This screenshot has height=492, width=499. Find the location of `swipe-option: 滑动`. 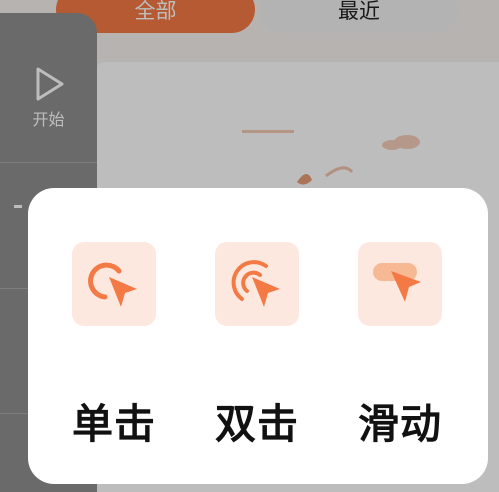

swipe-option: 滑动 is located at coordinates (400, 346).